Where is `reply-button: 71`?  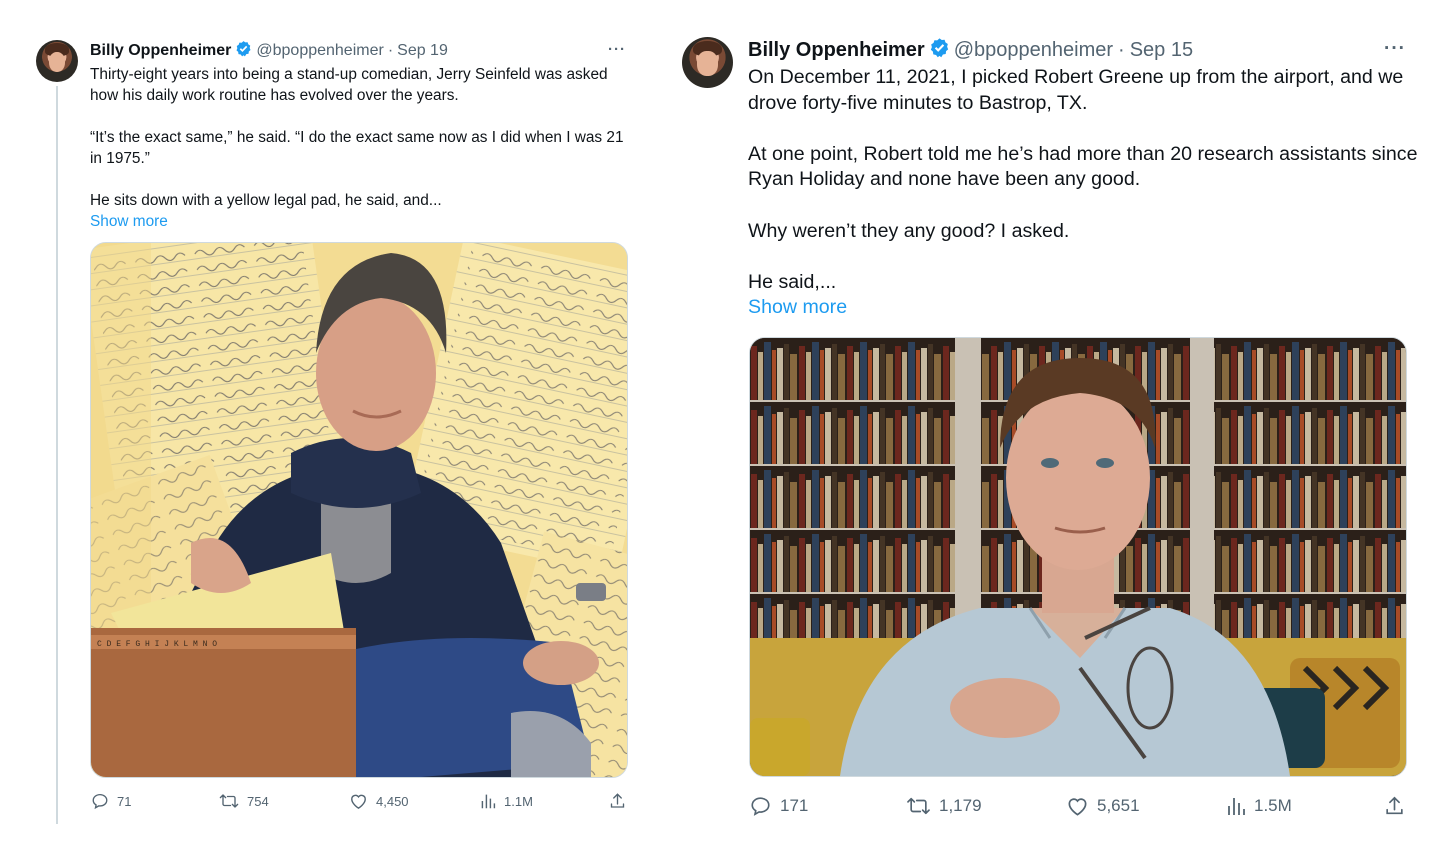
reply-button: 71 is located at coordinates (111, 801).